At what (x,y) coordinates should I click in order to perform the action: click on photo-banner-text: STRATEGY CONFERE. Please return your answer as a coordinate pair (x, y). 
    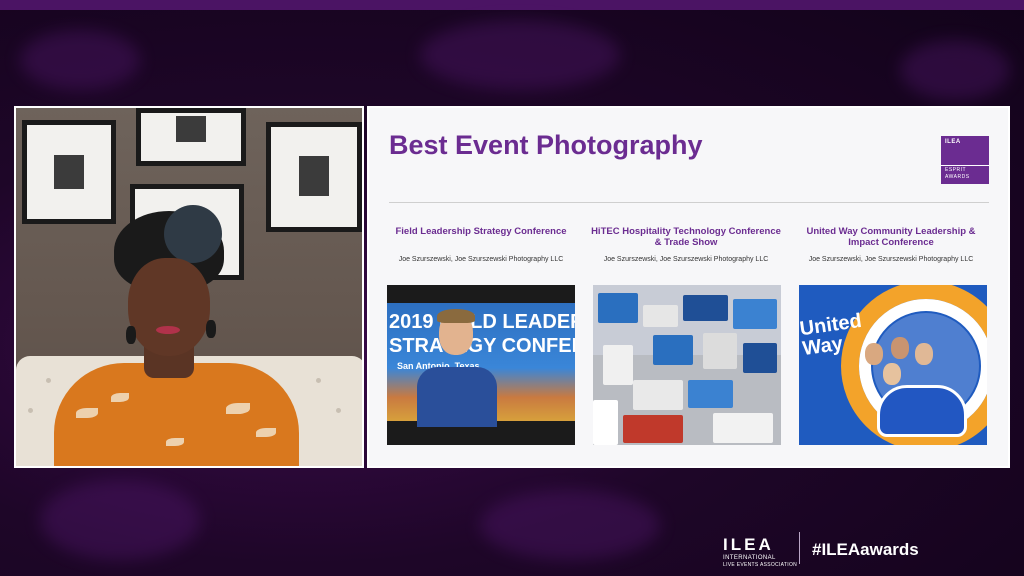
    Looking at the image, I should click on (482, 346).